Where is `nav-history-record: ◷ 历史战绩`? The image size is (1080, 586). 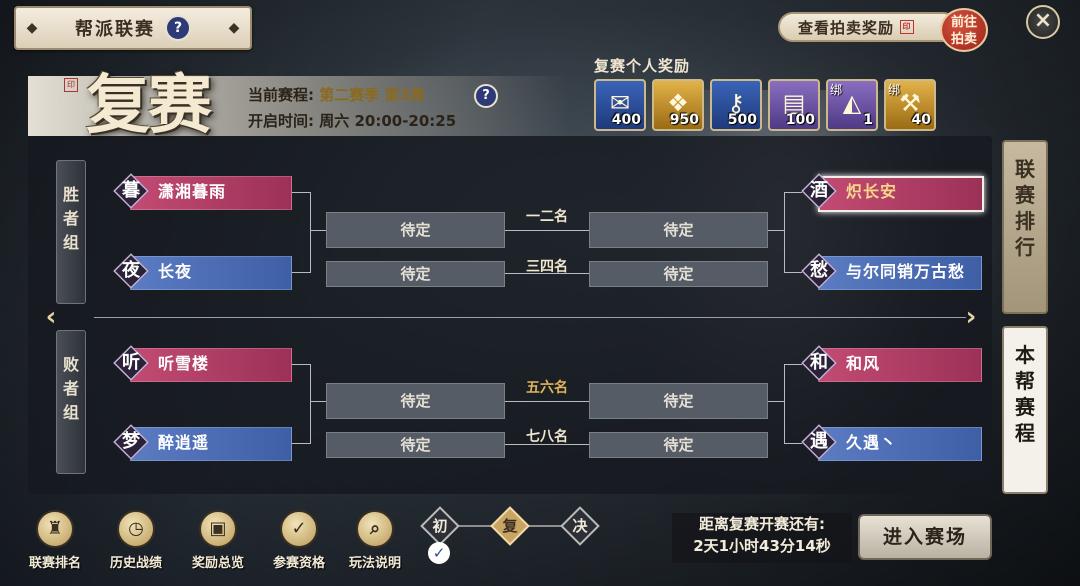
nav-history-record: ◷ 历史战绩 is located at coordinates (136, 540).